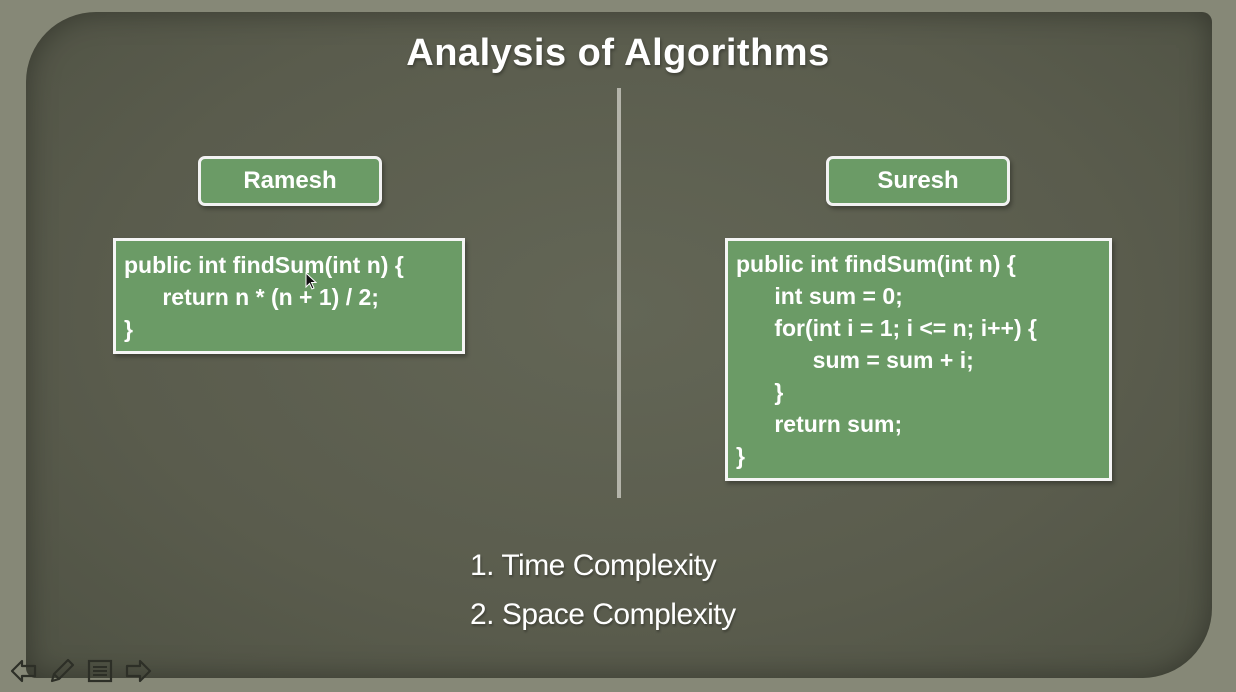  What do you see at coordinates (618, 53) in the screenshot?
I see `slide-title: Analysis of Algorithms` at bounding box center [618, 53].